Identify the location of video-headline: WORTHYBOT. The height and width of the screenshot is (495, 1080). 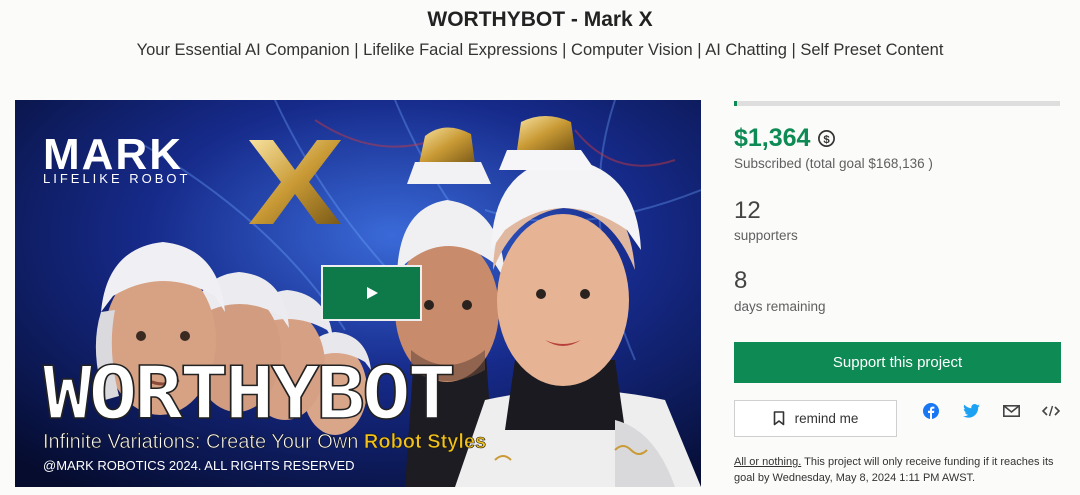
(248, 393).